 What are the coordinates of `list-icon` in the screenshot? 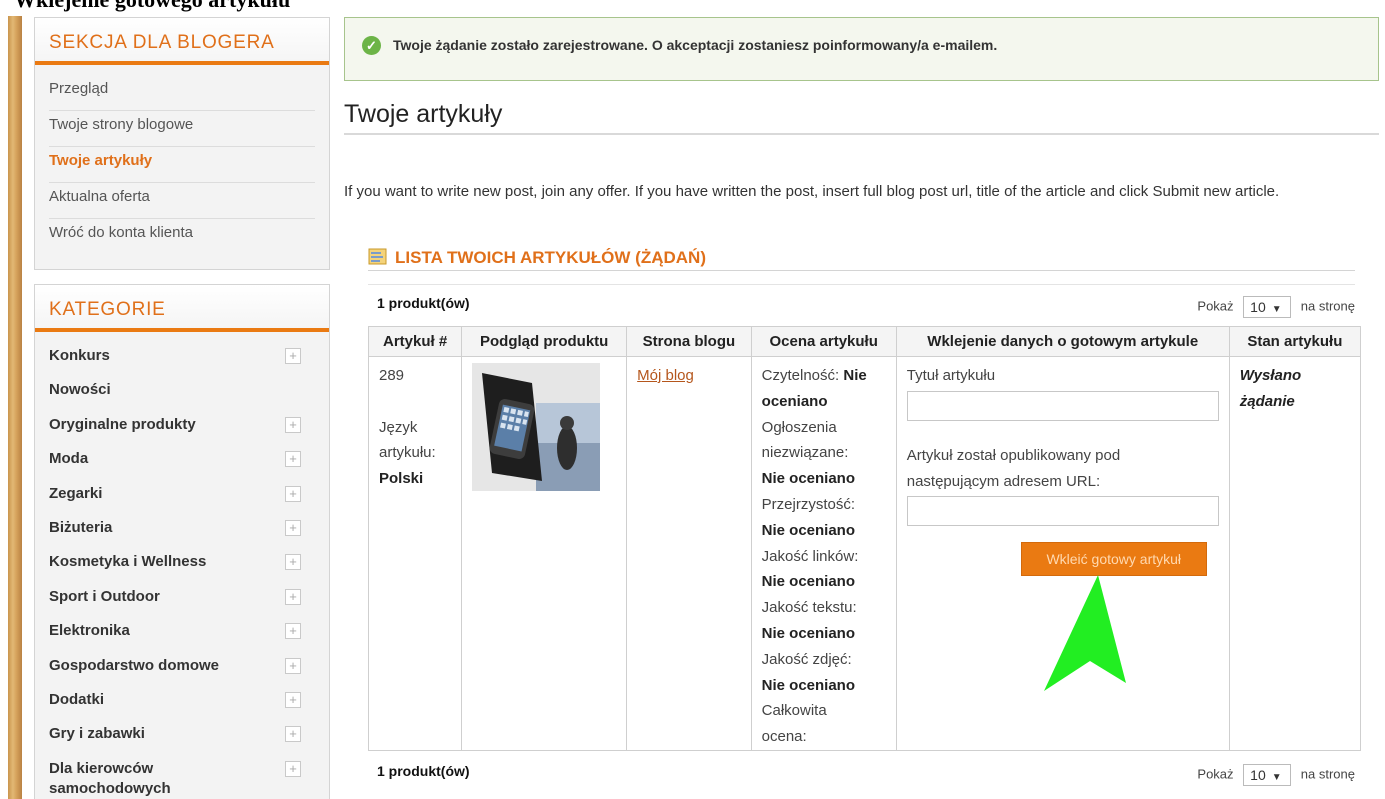 It's located at (377, 256).